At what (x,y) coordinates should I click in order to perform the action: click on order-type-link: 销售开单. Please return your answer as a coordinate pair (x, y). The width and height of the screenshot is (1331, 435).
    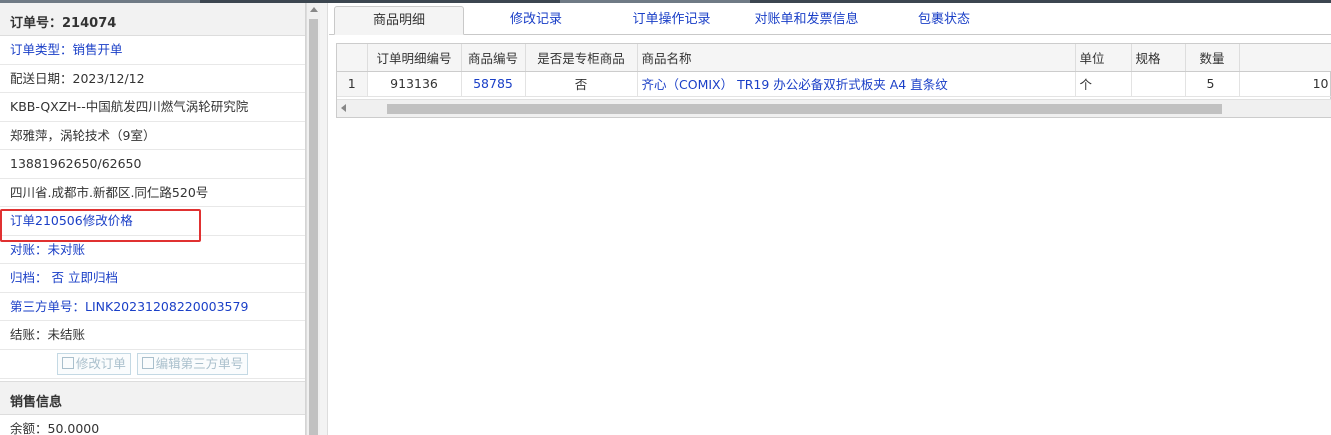
    Looking at the image, I should click on (98, 49).